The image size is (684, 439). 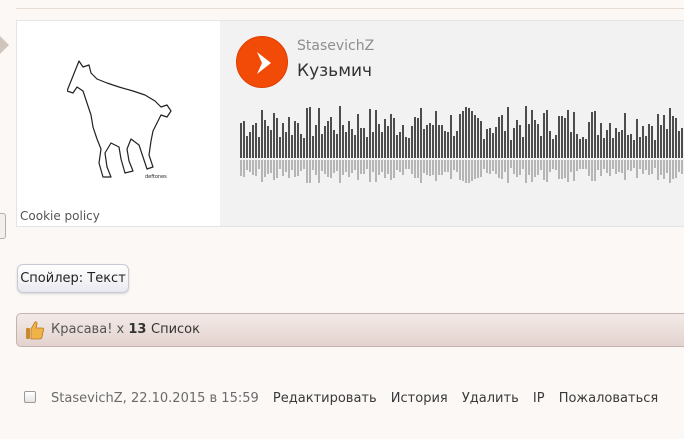 I want to click on spoiler-button: Спойлер: Текст, so click(x=73, y=278).